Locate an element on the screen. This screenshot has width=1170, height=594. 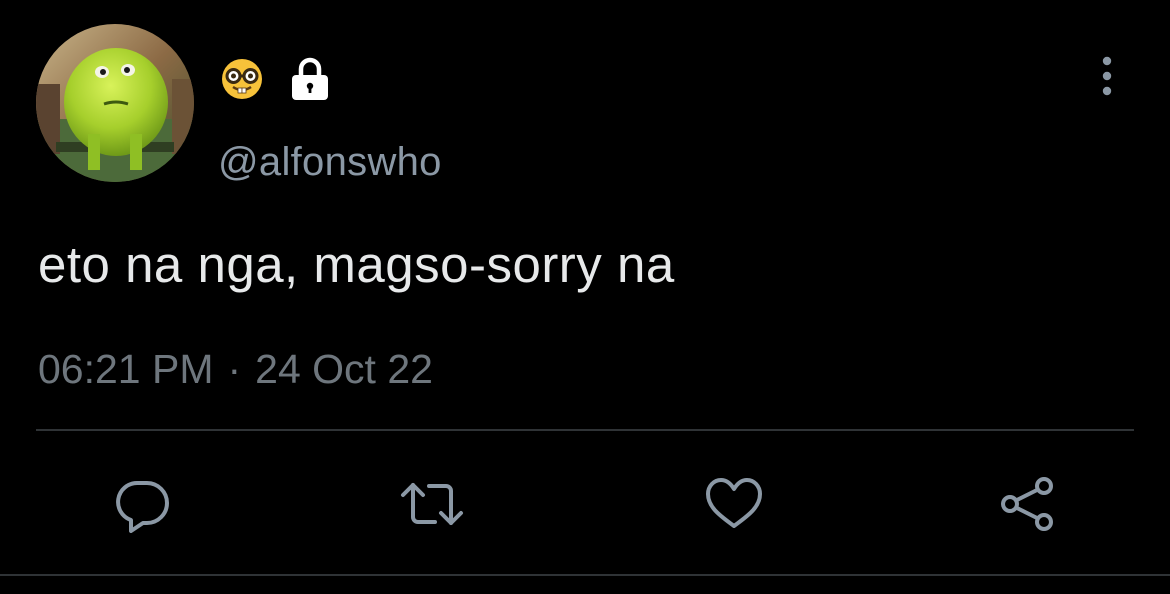
like-button is located at coordinates (734, 504).